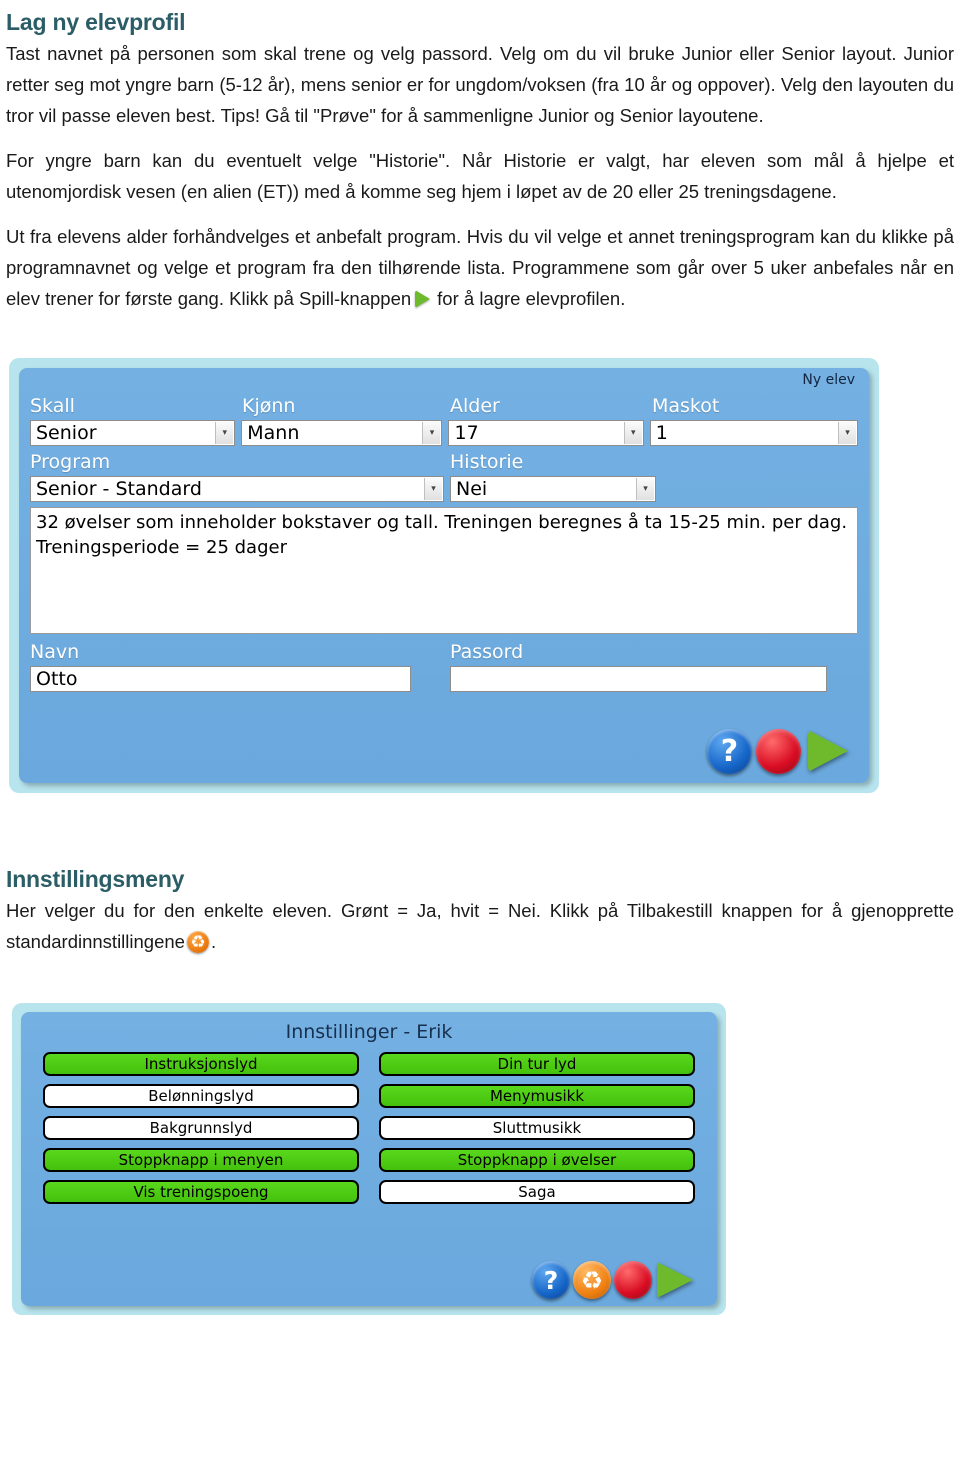 The width and height of the screenshot is (960, 1477). What do you see at coordinates (537, 1096) in the screenshot?
I see `toggle-menymusikk: Menymusikk` at bounding box center [537, 1096].